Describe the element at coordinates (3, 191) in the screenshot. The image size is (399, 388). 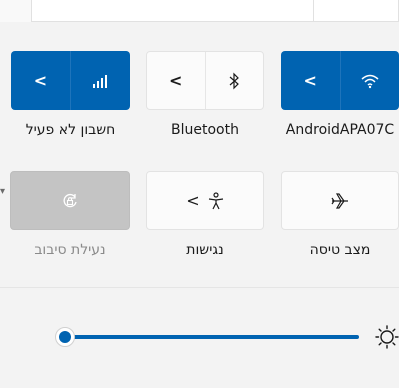
I see `scroll-edge-chevron-icon: ▾` at that location.